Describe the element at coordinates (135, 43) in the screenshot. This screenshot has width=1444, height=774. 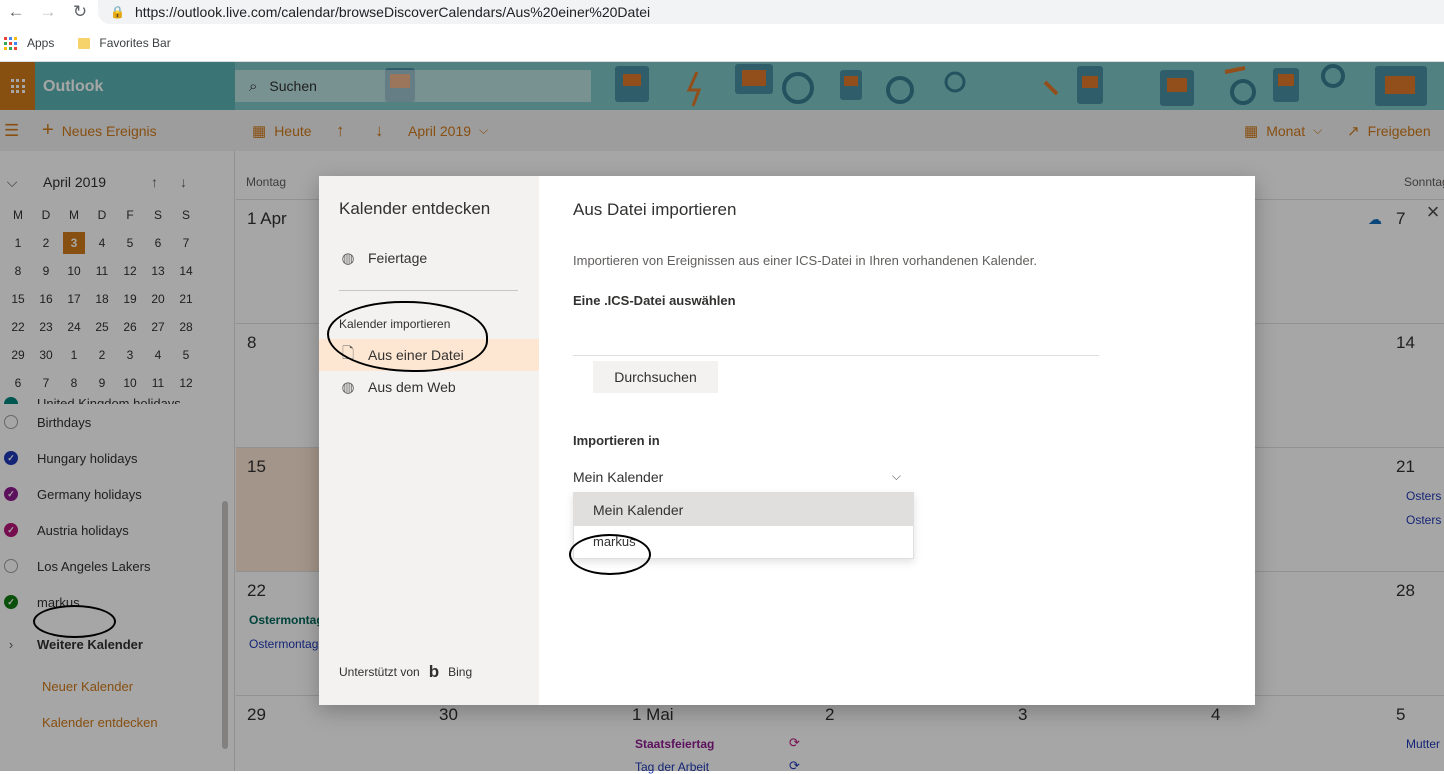
I see `bookmark-favorites-label: Favorites Bar` at that location.